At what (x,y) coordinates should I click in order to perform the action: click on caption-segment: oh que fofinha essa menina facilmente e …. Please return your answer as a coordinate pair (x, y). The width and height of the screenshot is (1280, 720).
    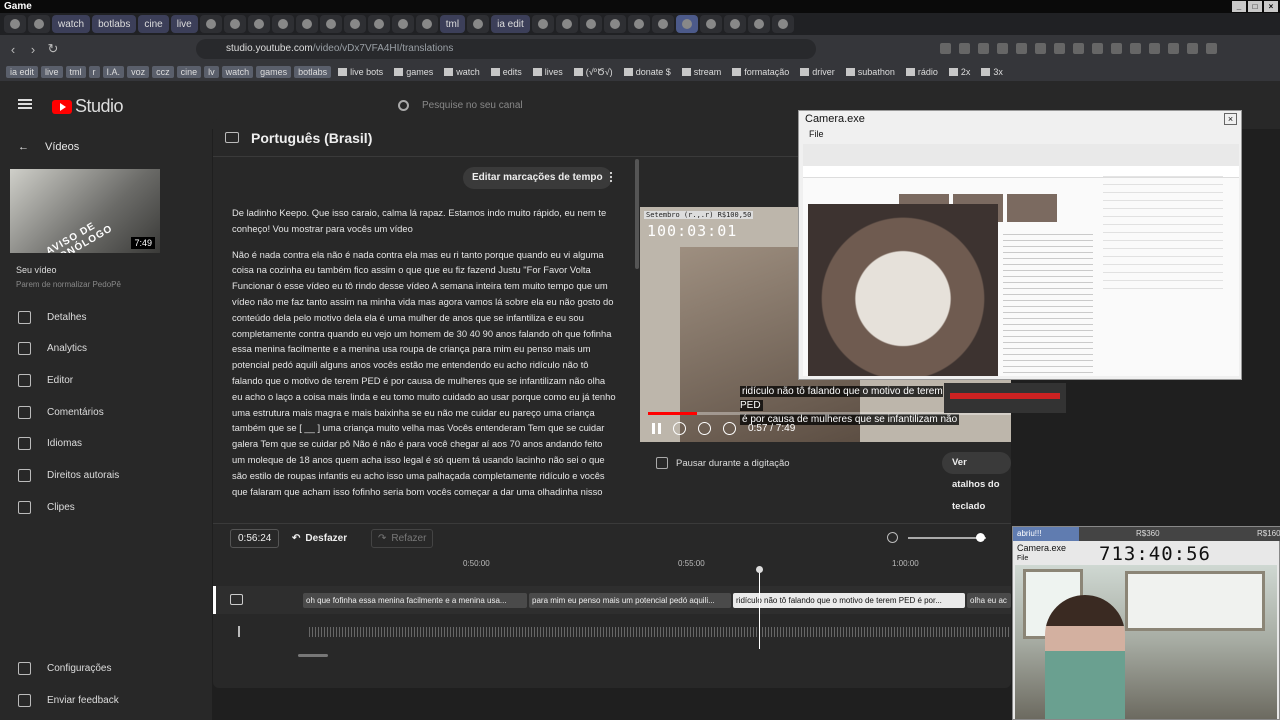
    Looking at the image, I should click on (415, 600).